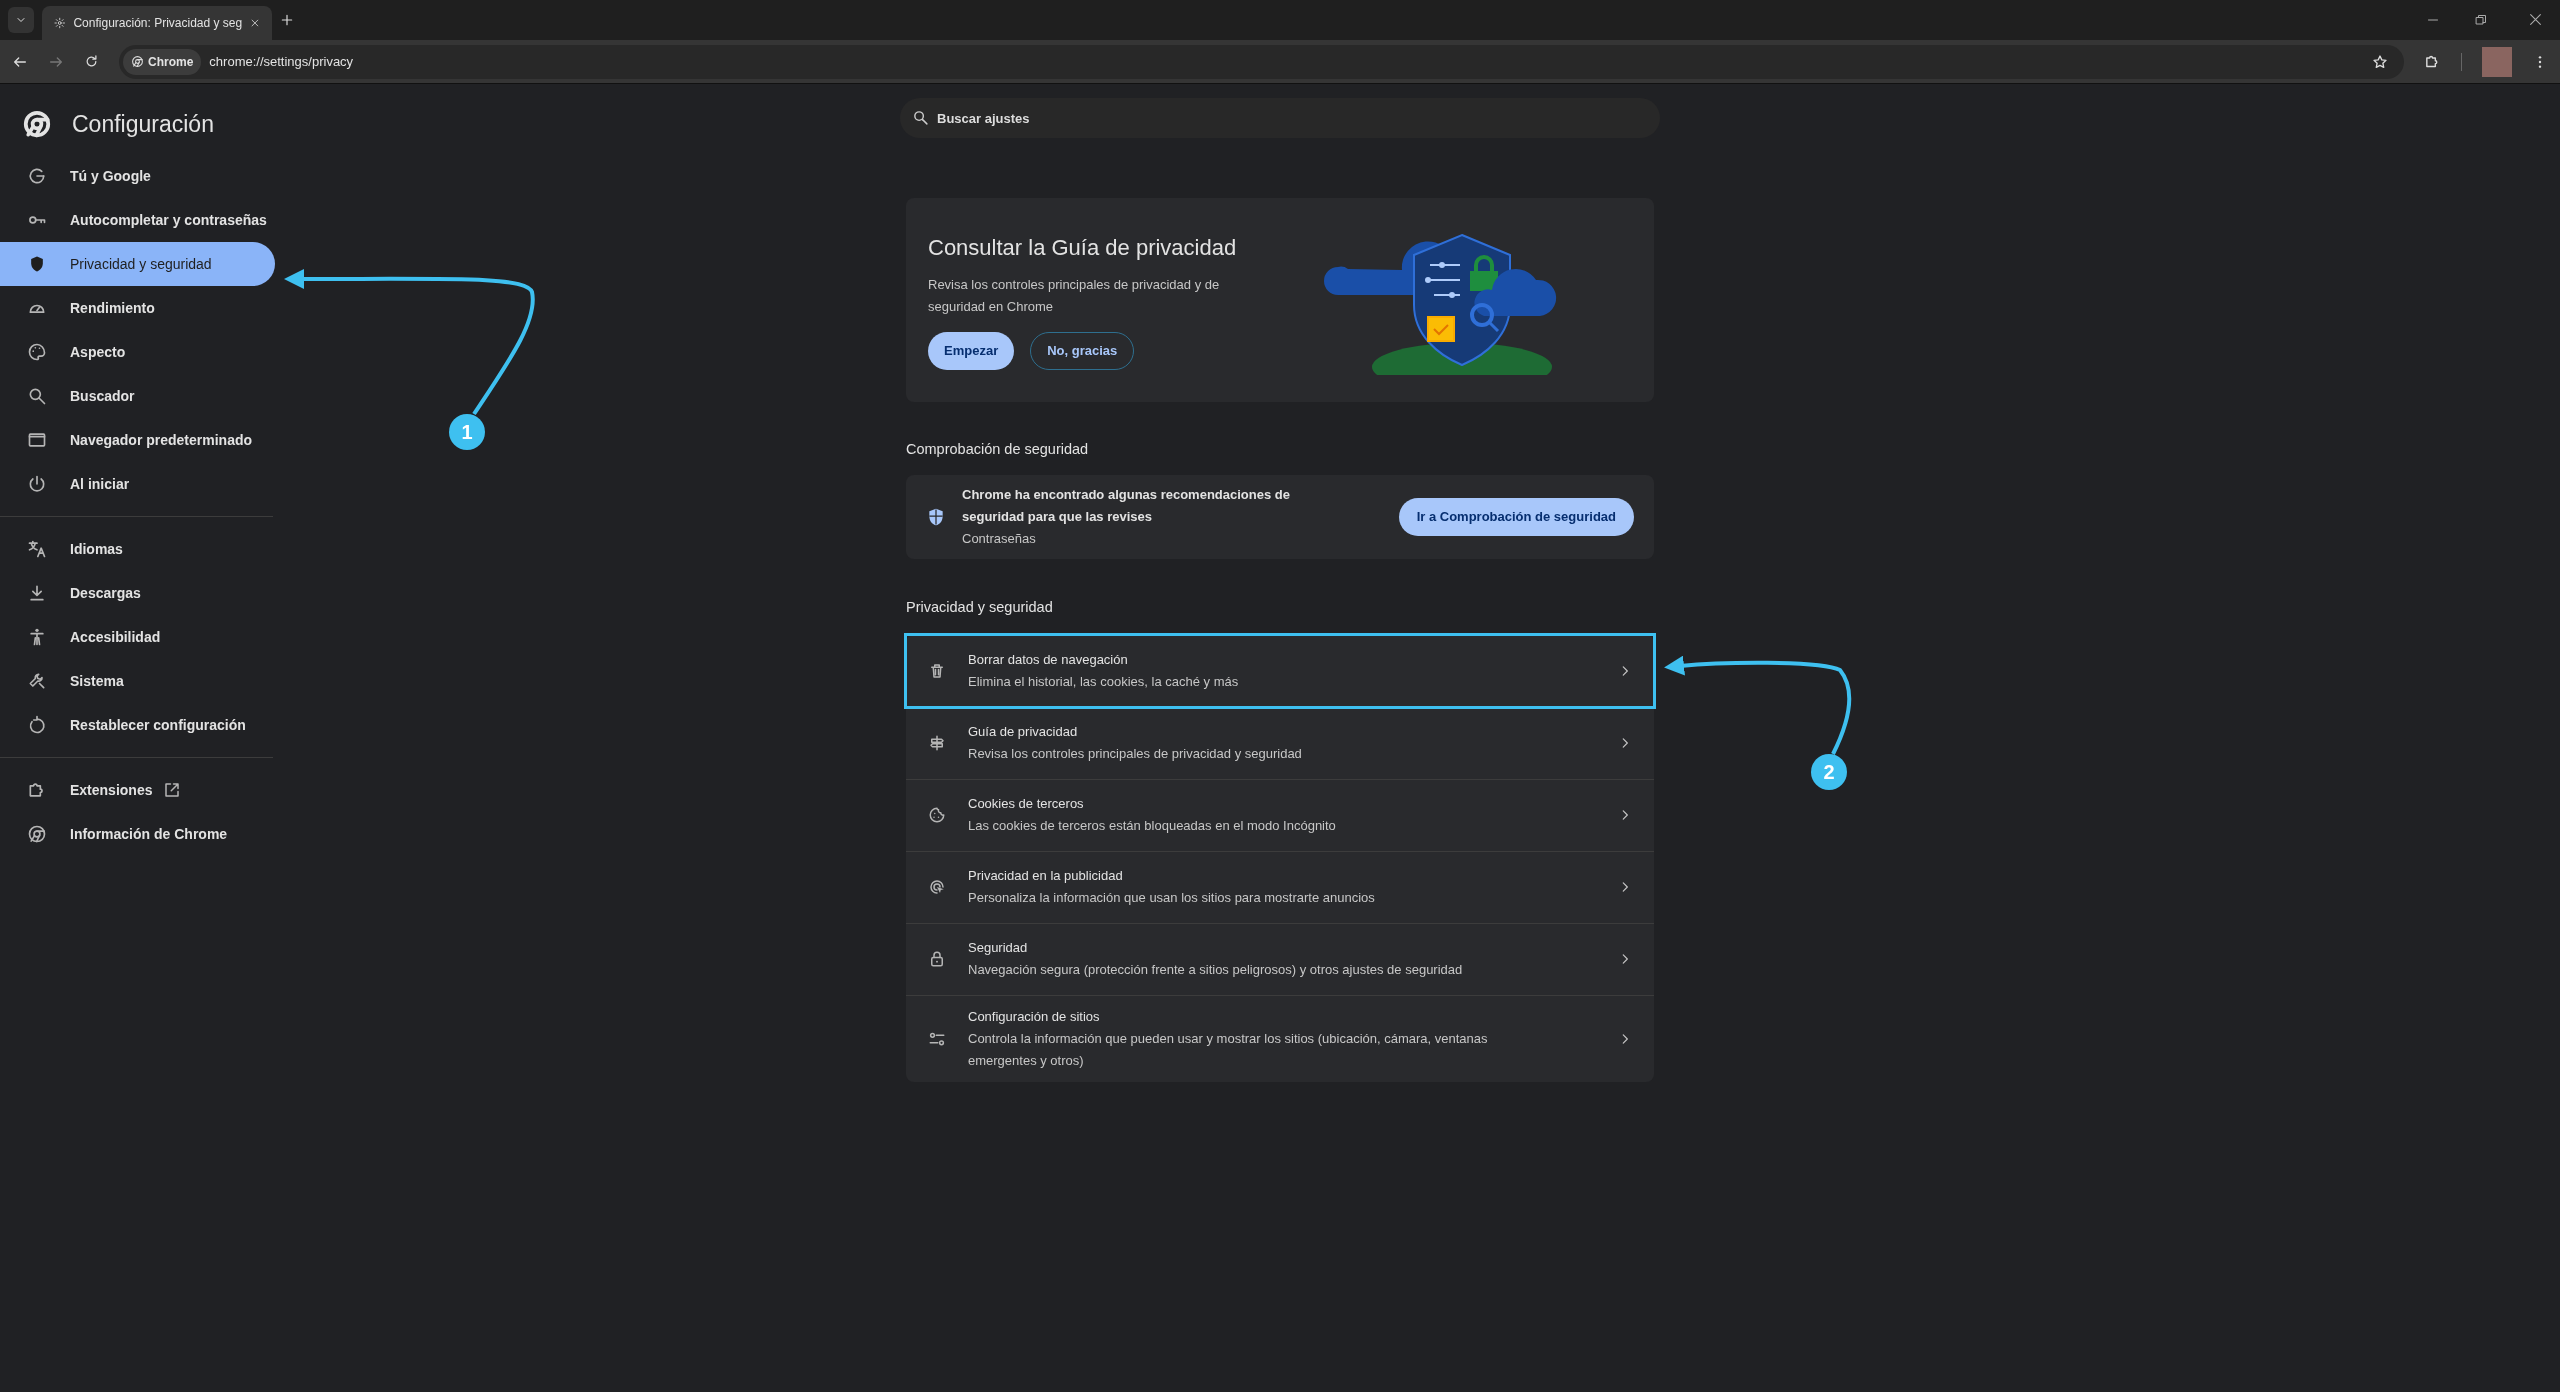 This screenshot has height=1392, width=2560. I want to click on sidebar-item: Tú y Google, so click(137, 176).